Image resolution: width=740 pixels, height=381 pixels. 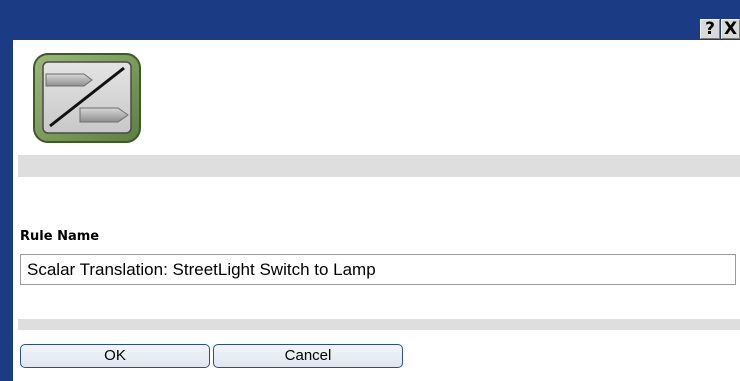 What do you see at coordinates (379, 166) in the screenshot?
I see `separator-band-top` at bounding box center [379, 166].